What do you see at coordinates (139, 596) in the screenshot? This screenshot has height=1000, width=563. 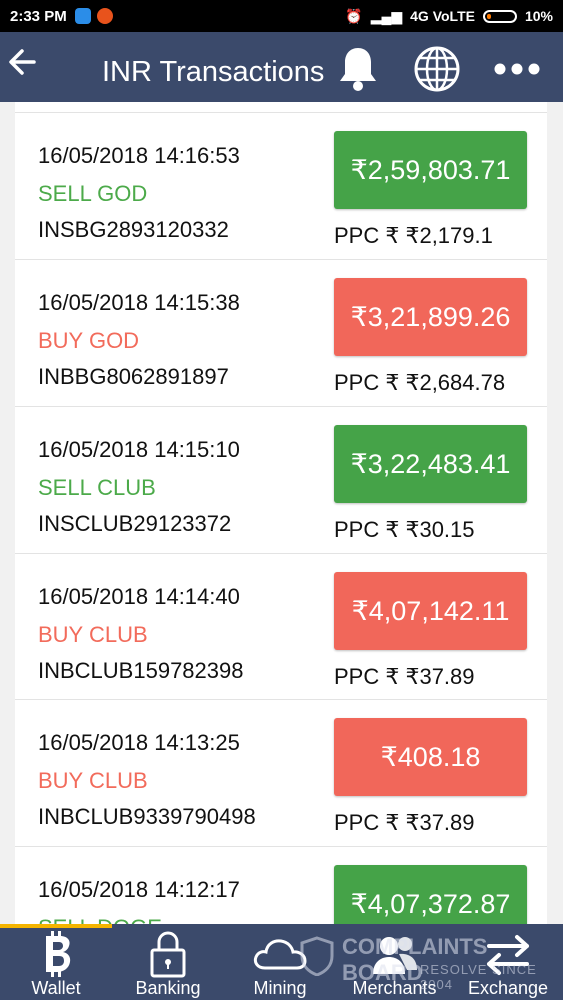 I see `transaction-datetime: 16/05/2018 14:14:40` at bounding box center [139, 596].